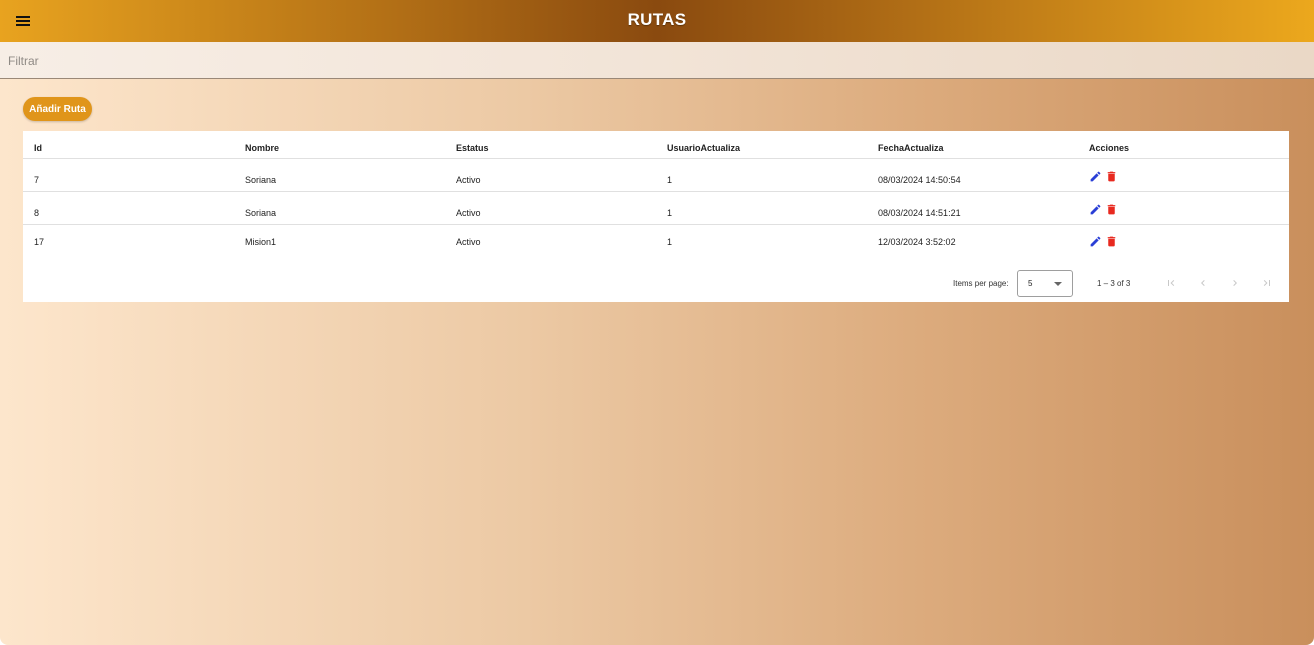 The image size is (1314, 645). Describe the element at coordinates (128, 145) in the screenshot. I see `column-header-id: Id` at that location.